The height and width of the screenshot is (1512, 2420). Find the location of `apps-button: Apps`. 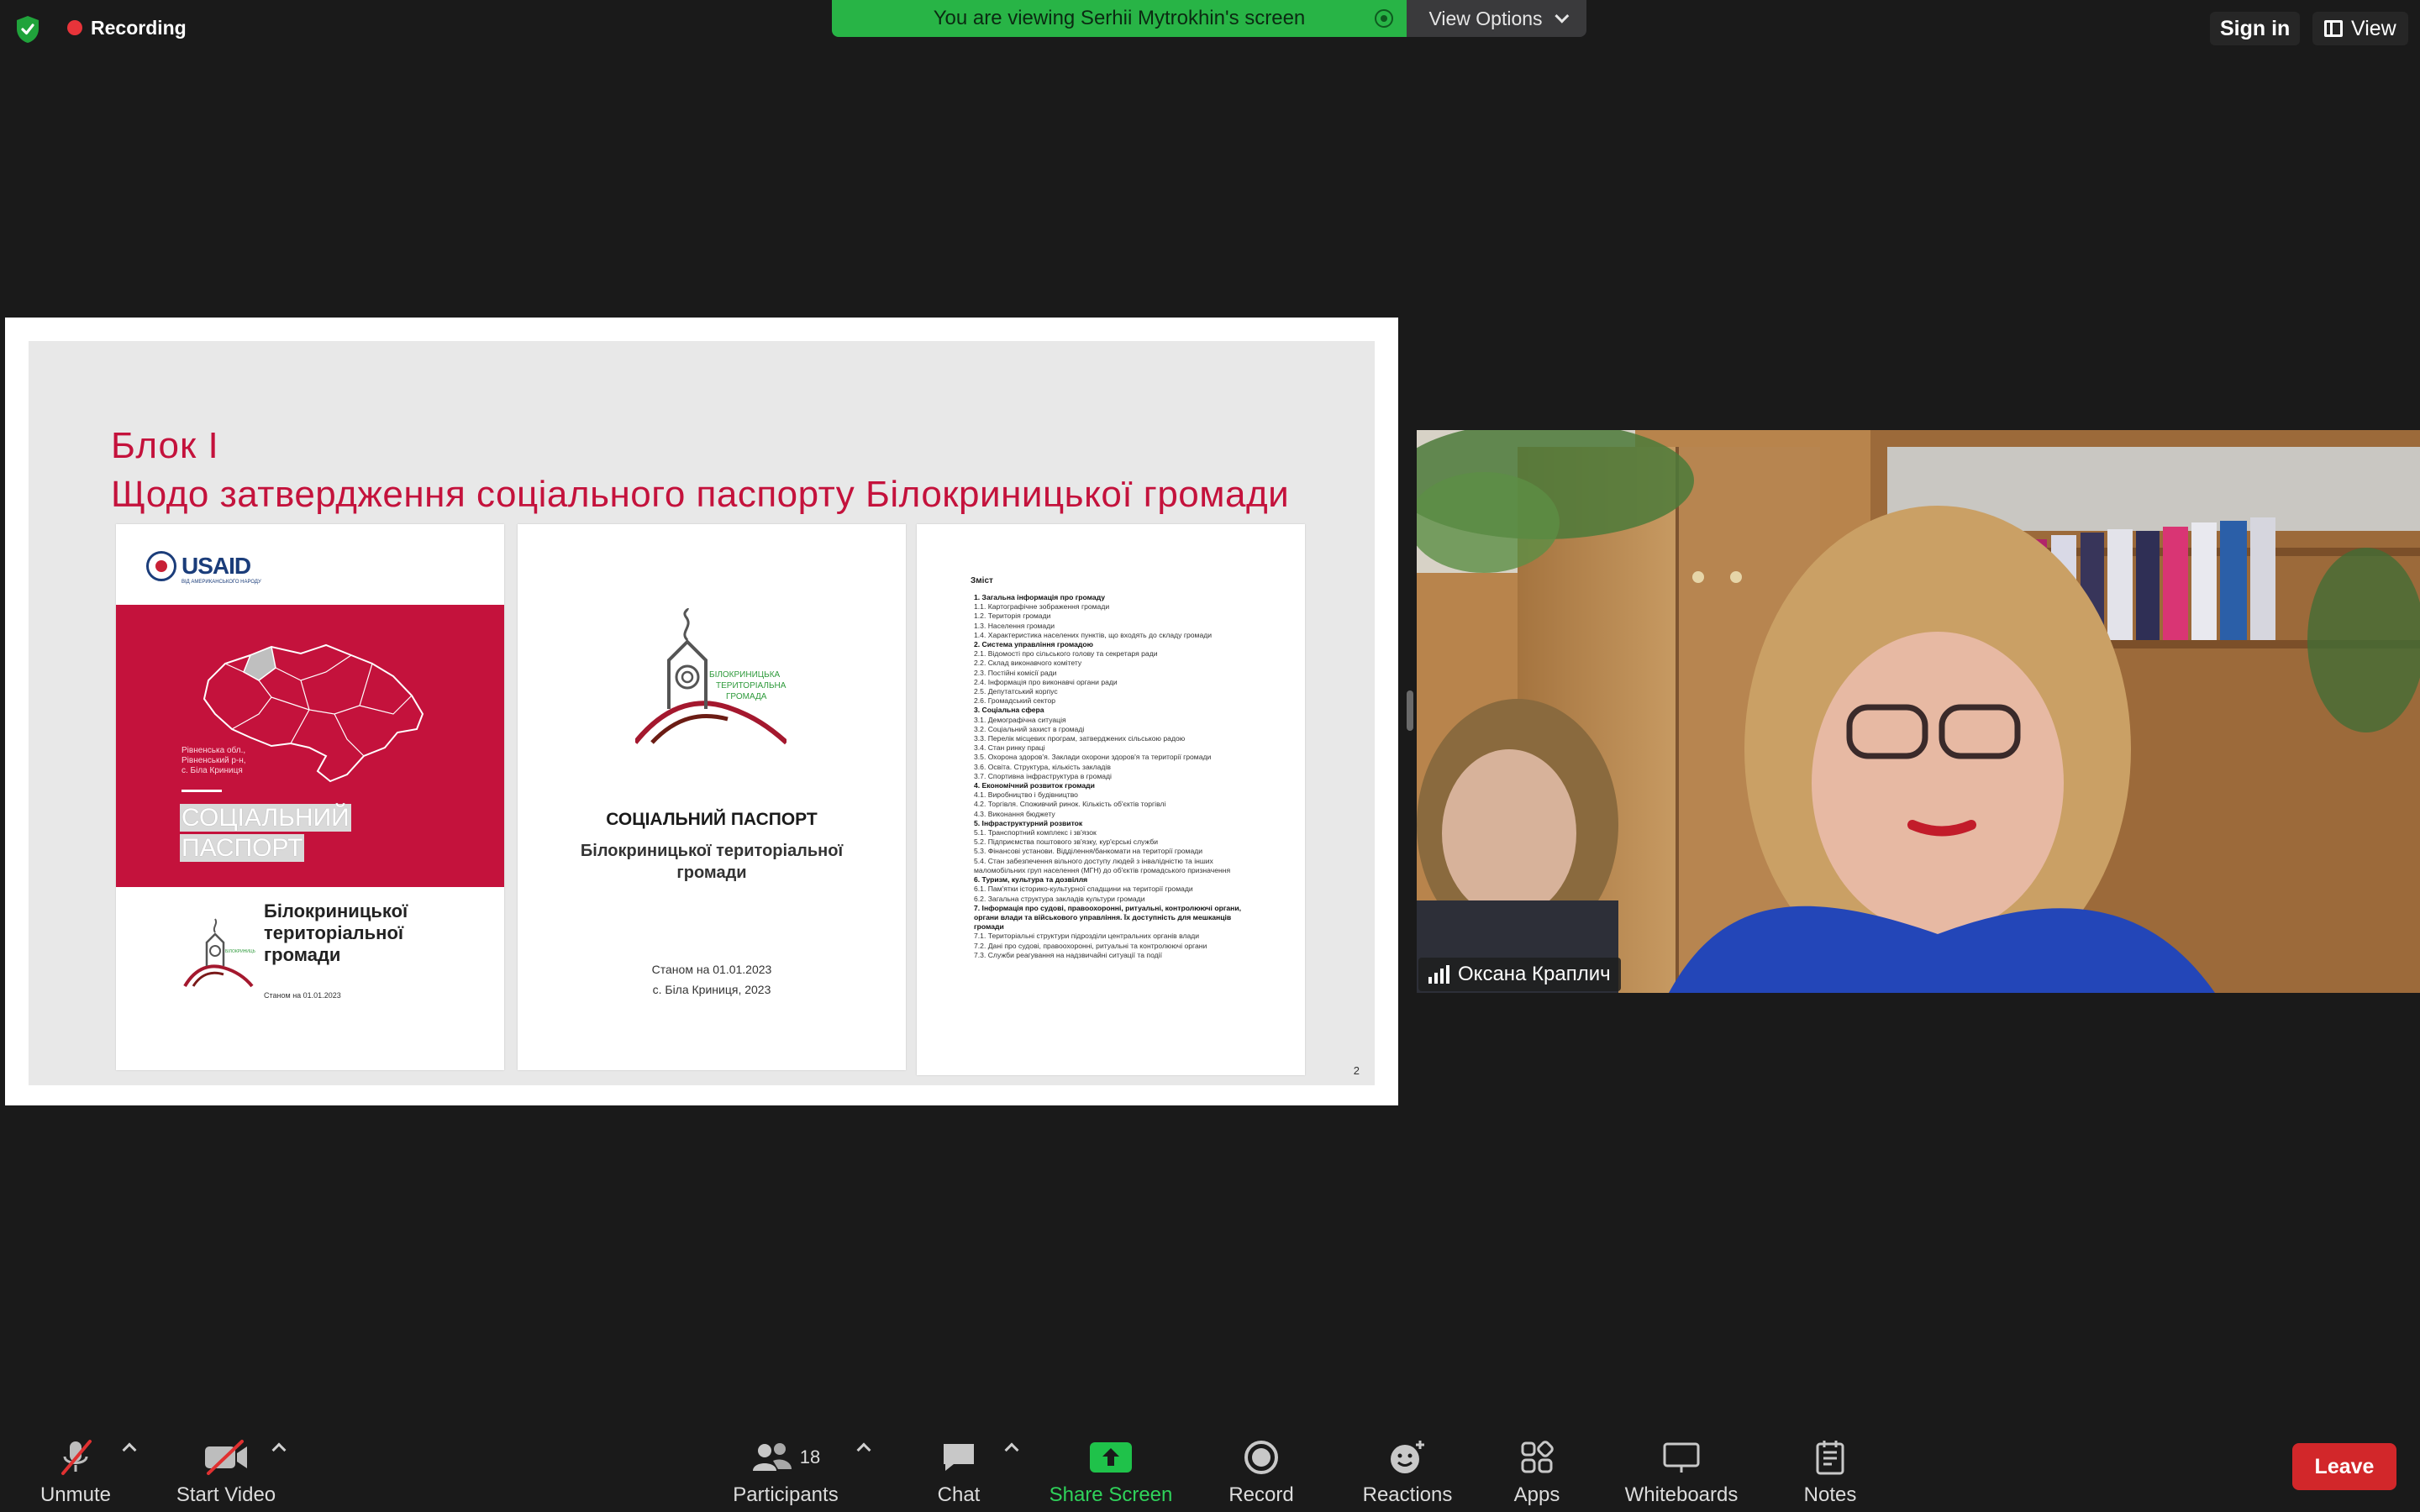

apps-button: Apps is located at coordinates (1536, 1470).